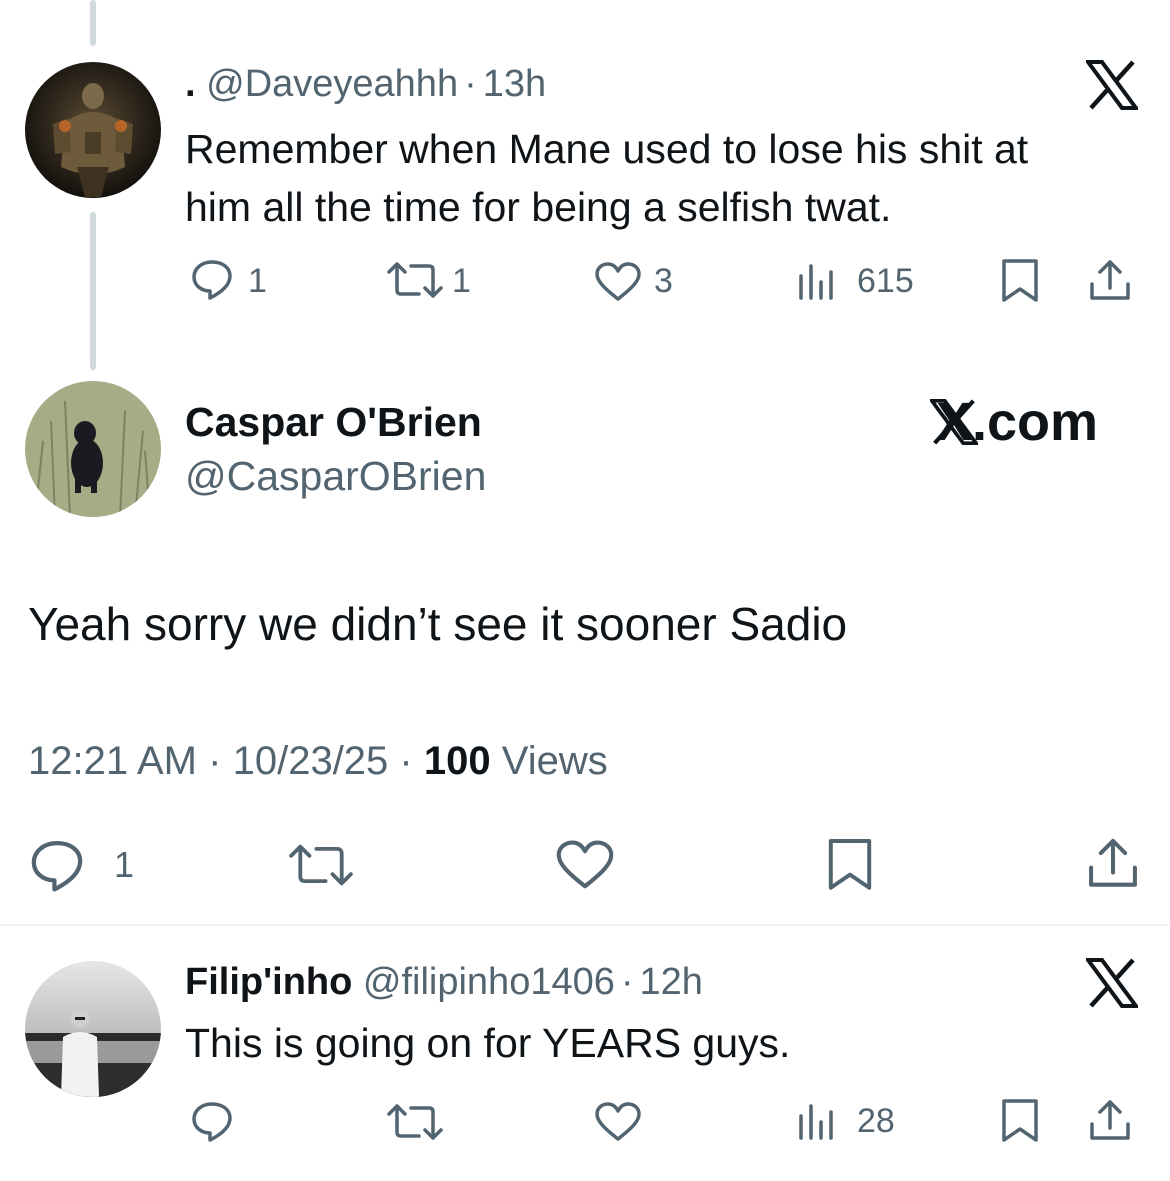  What do you see at coordinates (585, 925) in the screenshot?
I see `divider` at bounding box center [585, 925].